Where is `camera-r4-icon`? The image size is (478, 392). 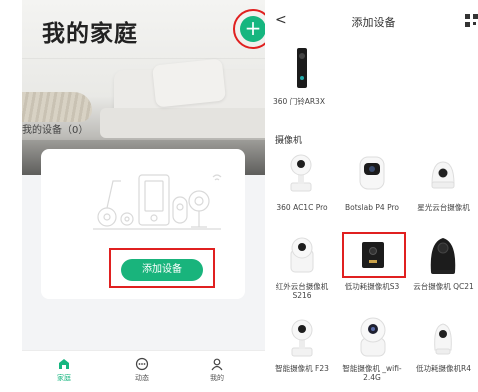
camera-r4-icon is located at coordinates (443, 338).